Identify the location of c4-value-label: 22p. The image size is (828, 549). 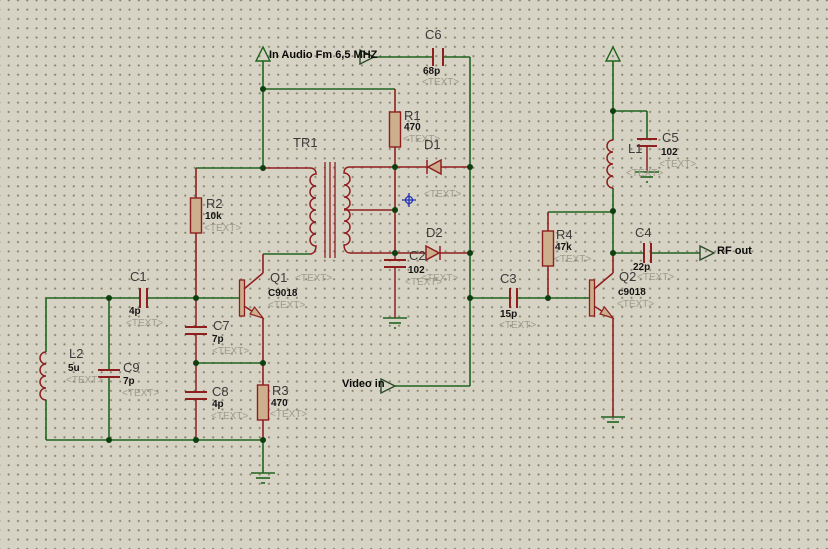
(641, 268).